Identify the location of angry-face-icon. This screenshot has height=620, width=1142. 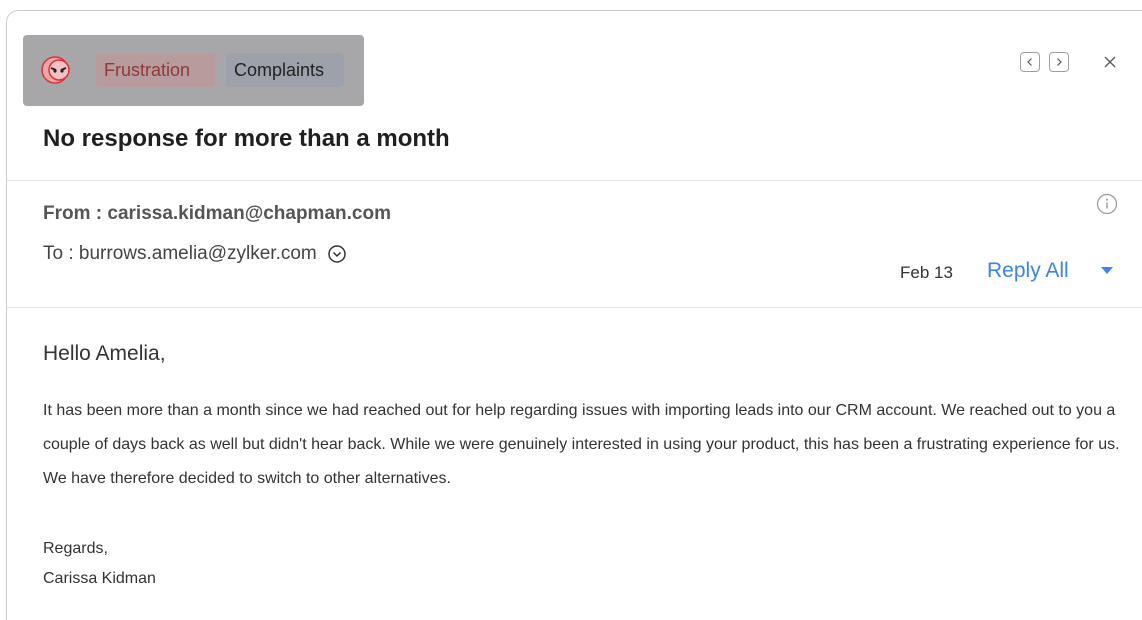
(55, 70).